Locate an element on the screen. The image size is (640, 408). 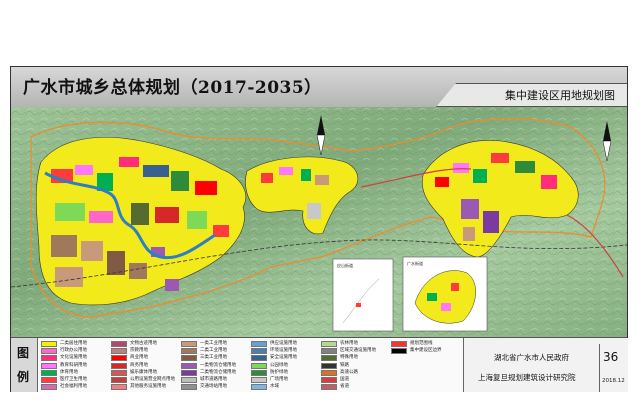
legend-label: 社会福利用地 is located at coordinates (73, 387).